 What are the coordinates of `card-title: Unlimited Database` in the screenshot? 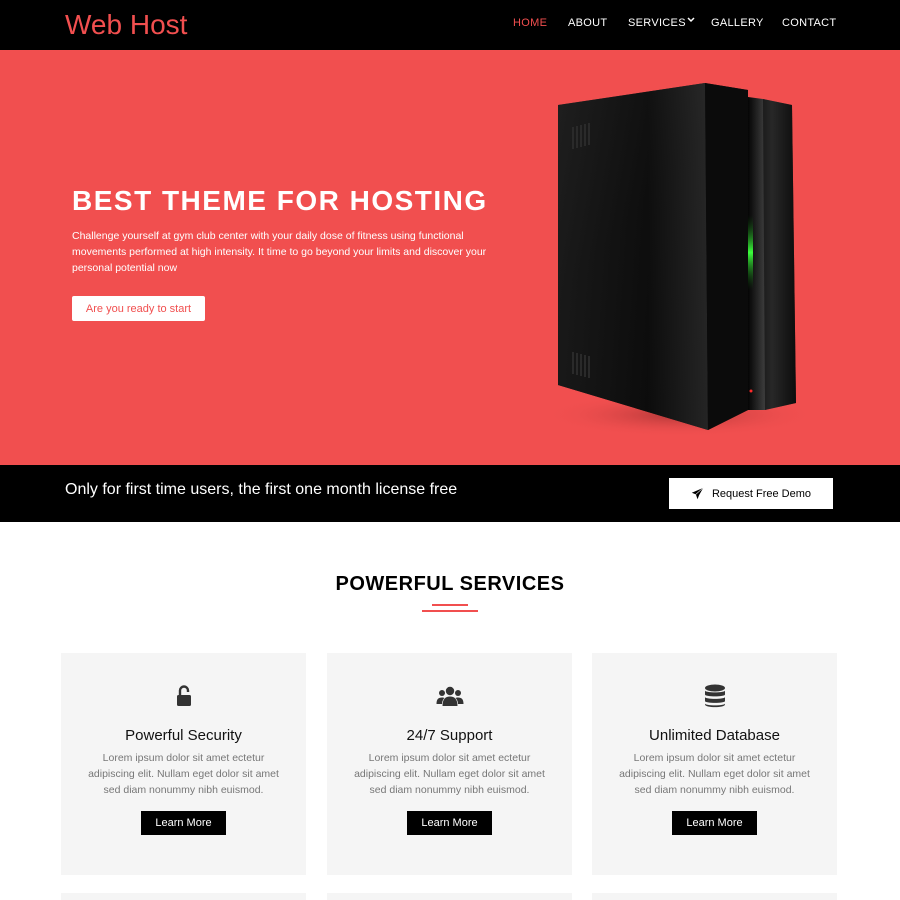 It's located at (714, 735).